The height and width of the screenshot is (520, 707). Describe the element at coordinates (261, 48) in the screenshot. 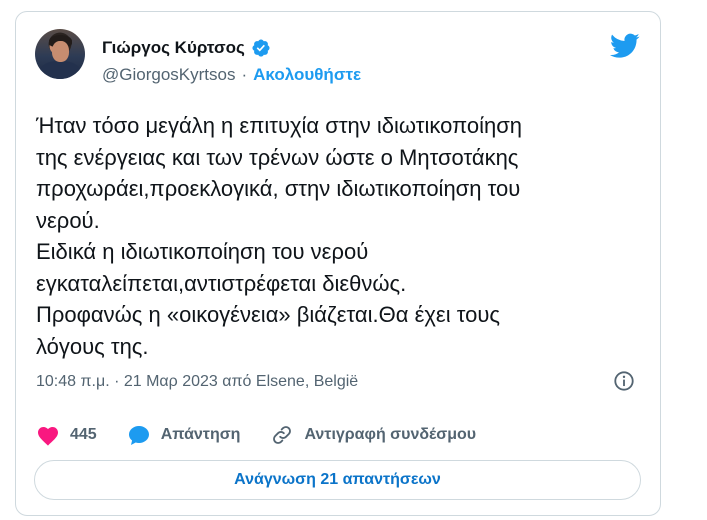

I see `verified-badge-icon` at that location.